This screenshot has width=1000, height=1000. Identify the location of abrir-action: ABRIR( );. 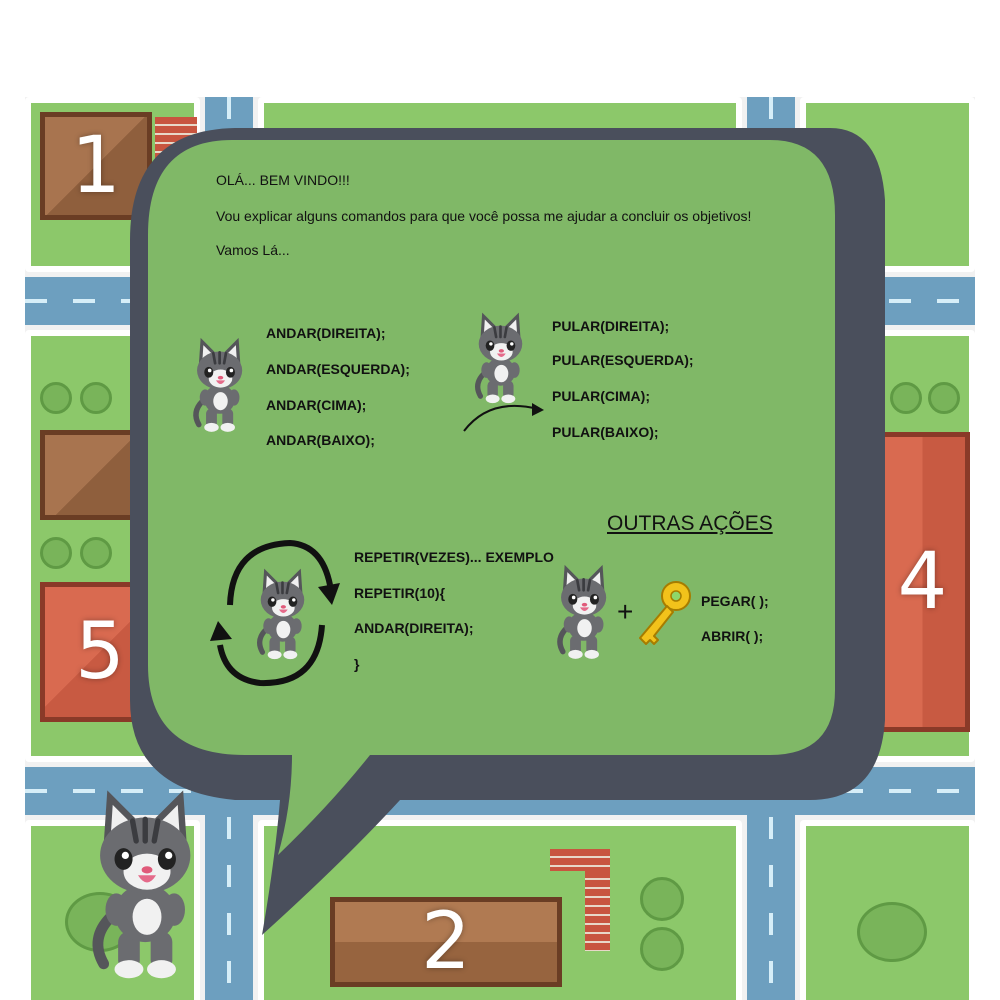
(732, 636).